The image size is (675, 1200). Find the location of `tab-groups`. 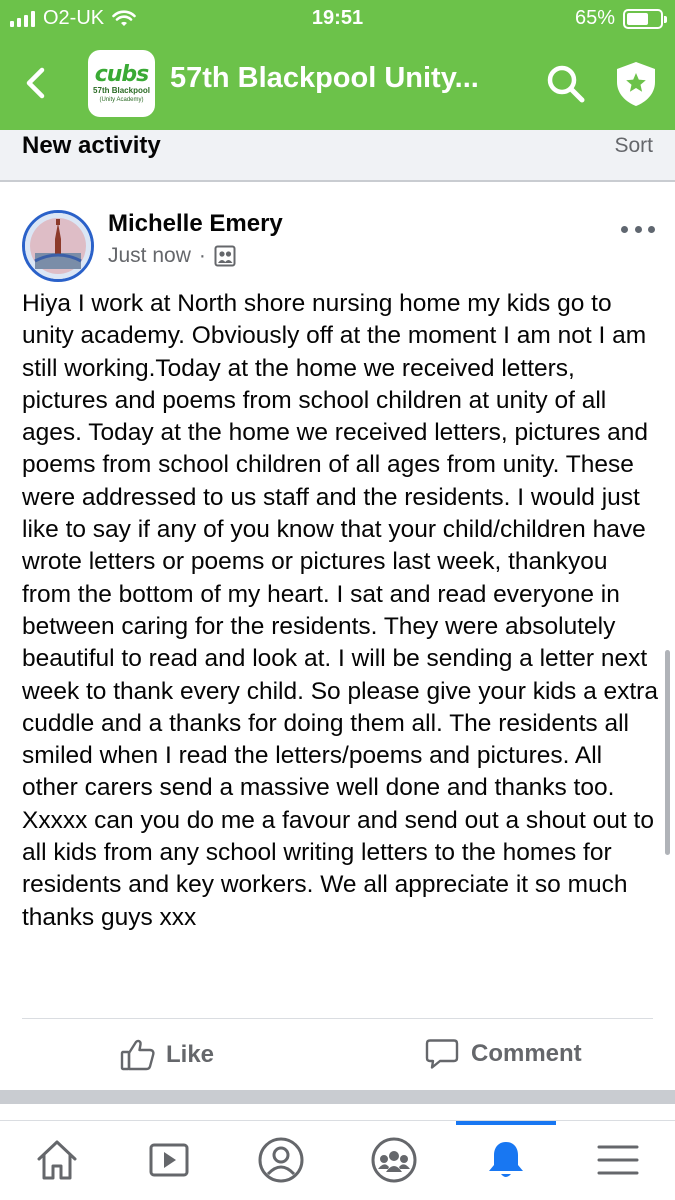

tab-groups is located at coordinates (394, 1160).